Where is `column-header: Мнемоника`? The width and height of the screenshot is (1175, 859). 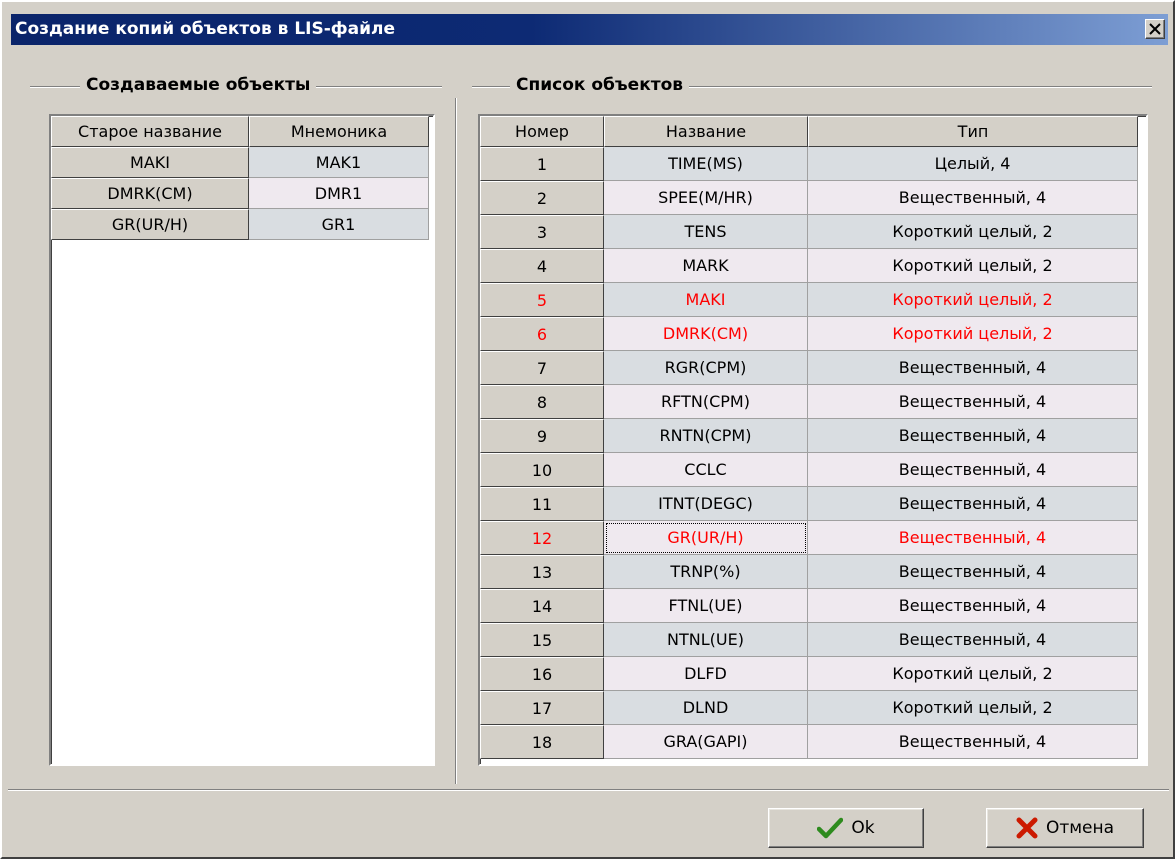 column-header: Мнемоника is located at coordinates (339, 131).